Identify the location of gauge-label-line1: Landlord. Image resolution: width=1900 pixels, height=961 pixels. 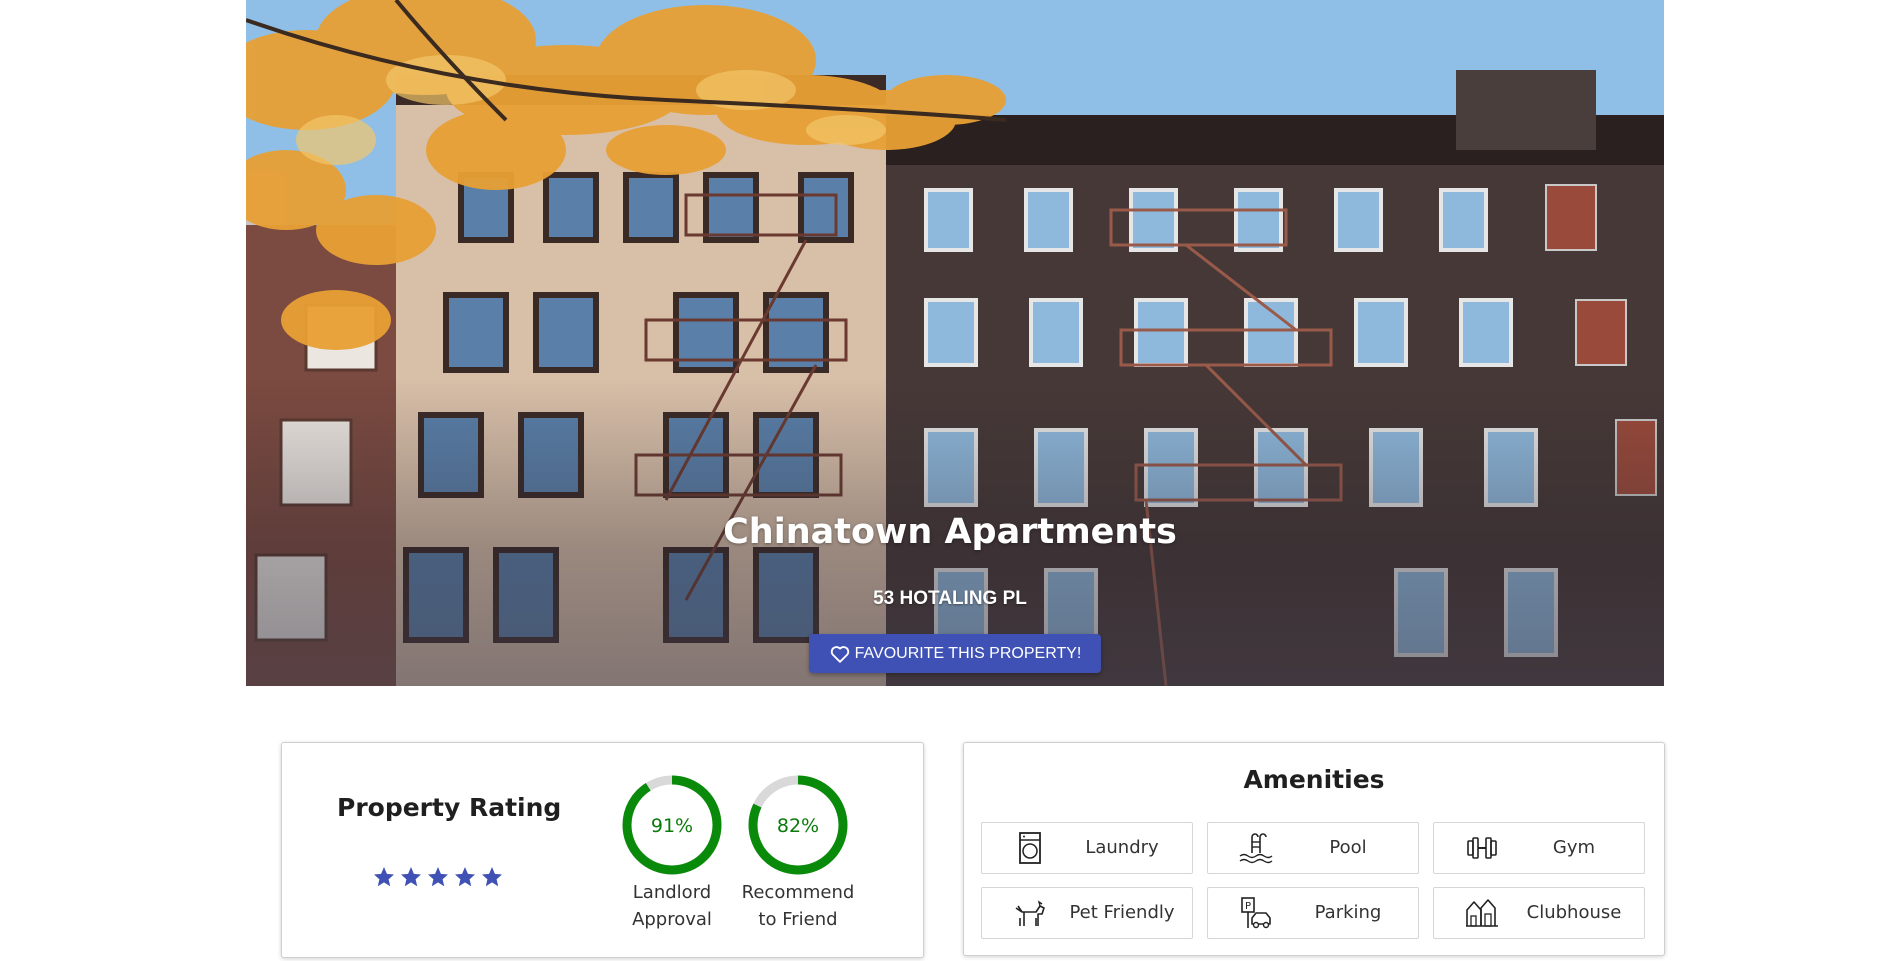
(672, 892).